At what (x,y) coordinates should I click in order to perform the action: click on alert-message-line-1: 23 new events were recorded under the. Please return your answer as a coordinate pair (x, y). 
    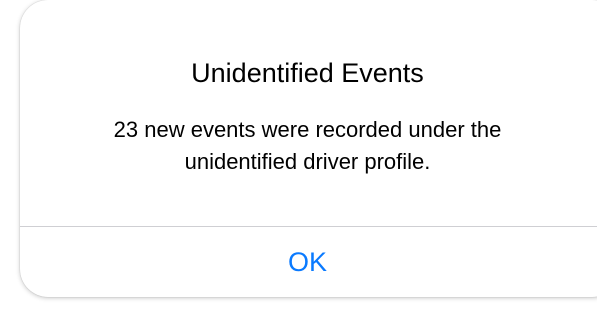
    Looking at the image, I should click on (307, 129).